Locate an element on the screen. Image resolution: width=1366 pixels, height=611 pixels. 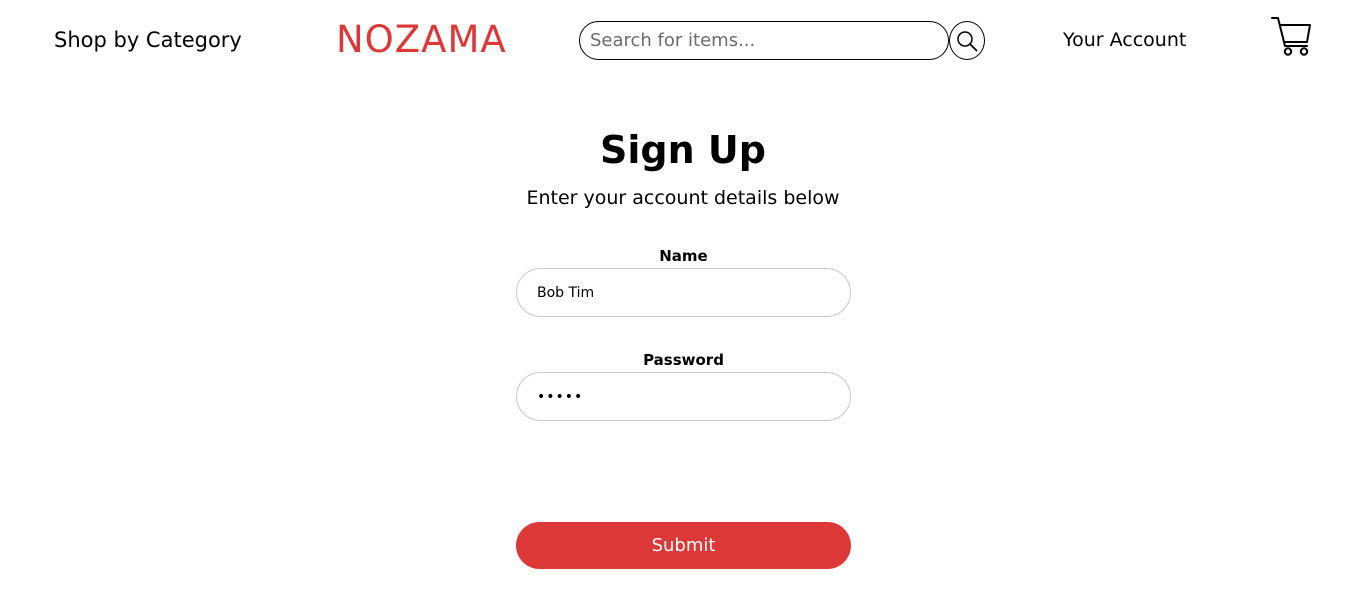
password-field is located at coordinates (683, 396).